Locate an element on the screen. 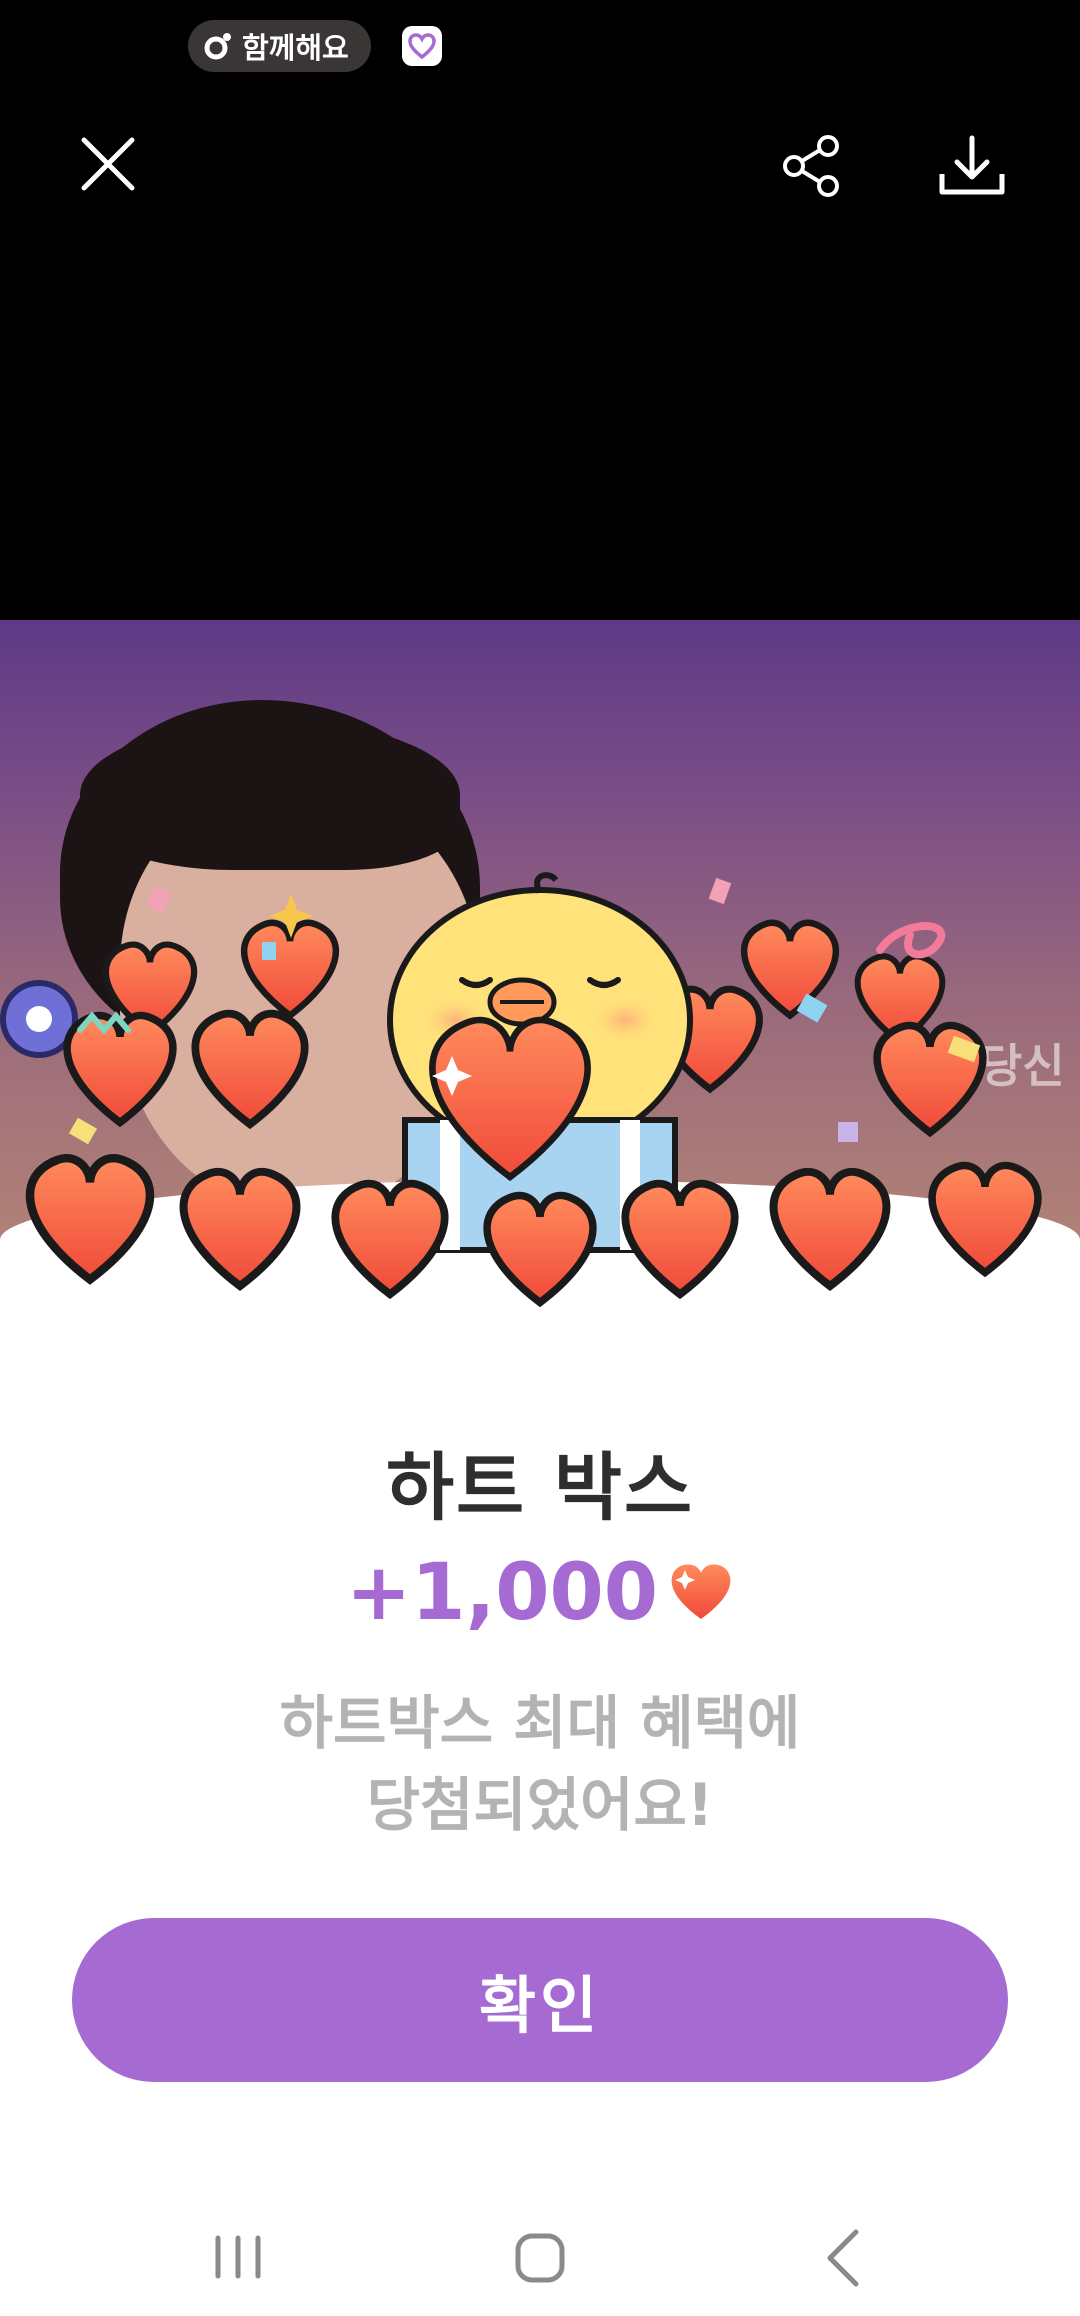 The height and width of the screenshot is (2316, 1080). home-icon is located at coordinates (540, 2258).